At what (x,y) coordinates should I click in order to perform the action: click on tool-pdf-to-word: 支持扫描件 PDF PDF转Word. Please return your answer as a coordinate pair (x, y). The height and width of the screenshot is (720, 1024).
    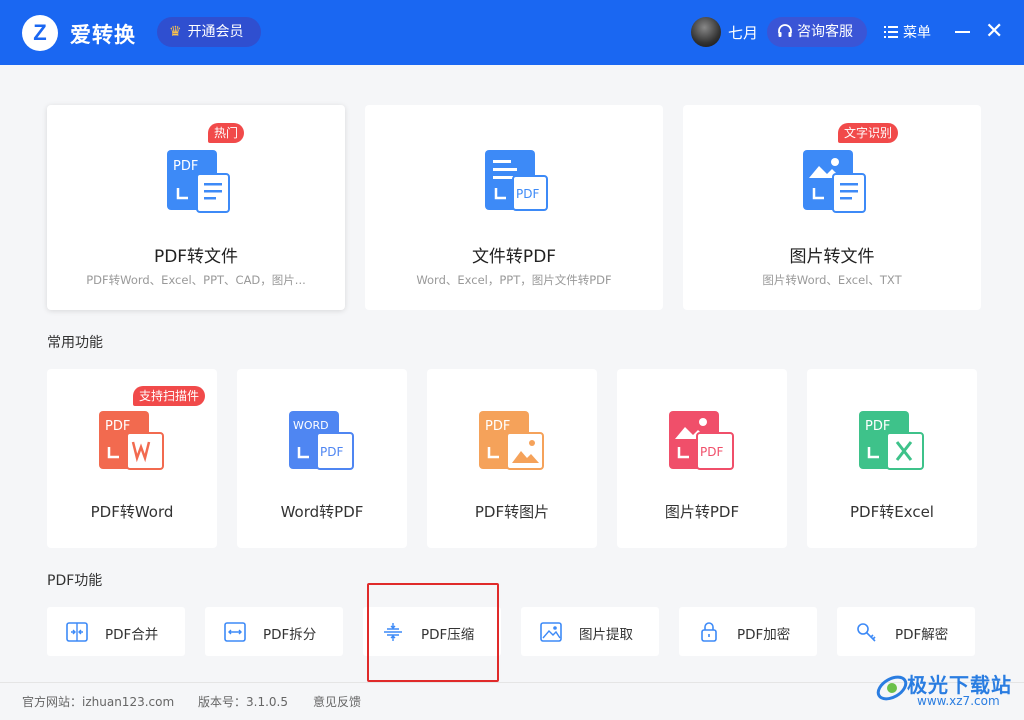
    Looking at the image, I should click on (132, 458).